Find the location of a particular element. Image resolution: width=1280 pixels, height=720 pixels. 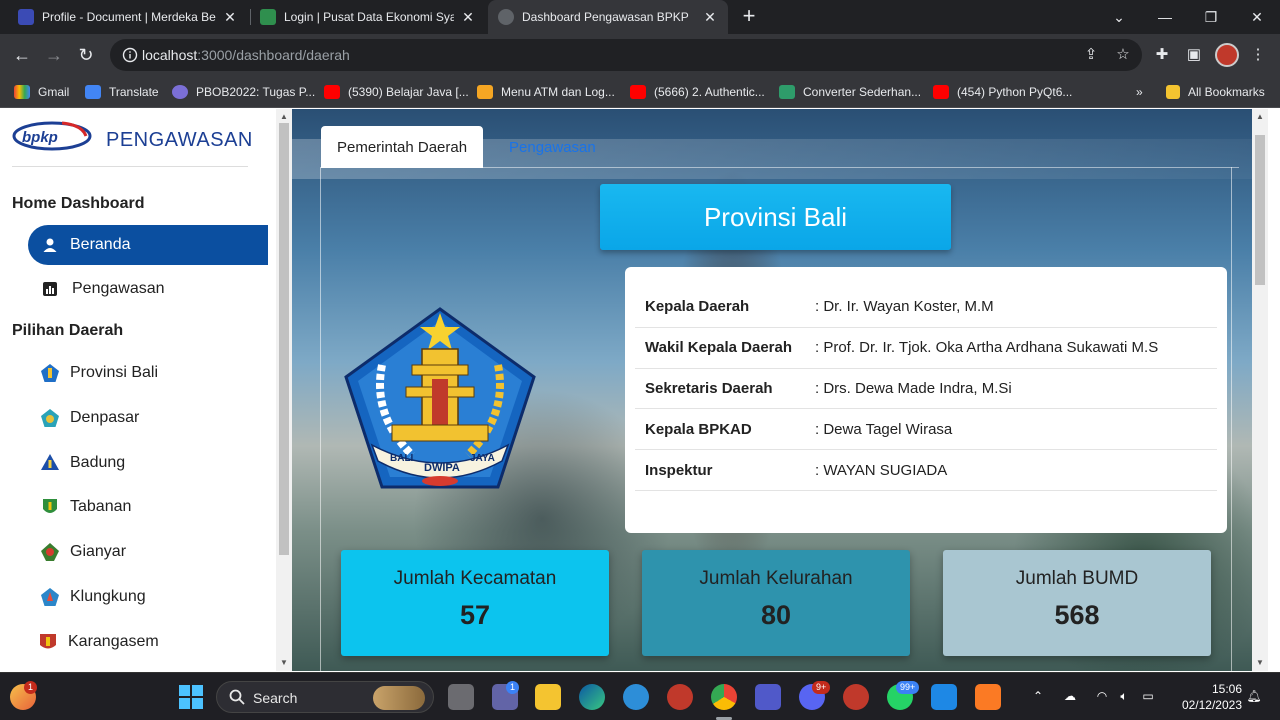

help-icon is located at coordinates (636, 697).